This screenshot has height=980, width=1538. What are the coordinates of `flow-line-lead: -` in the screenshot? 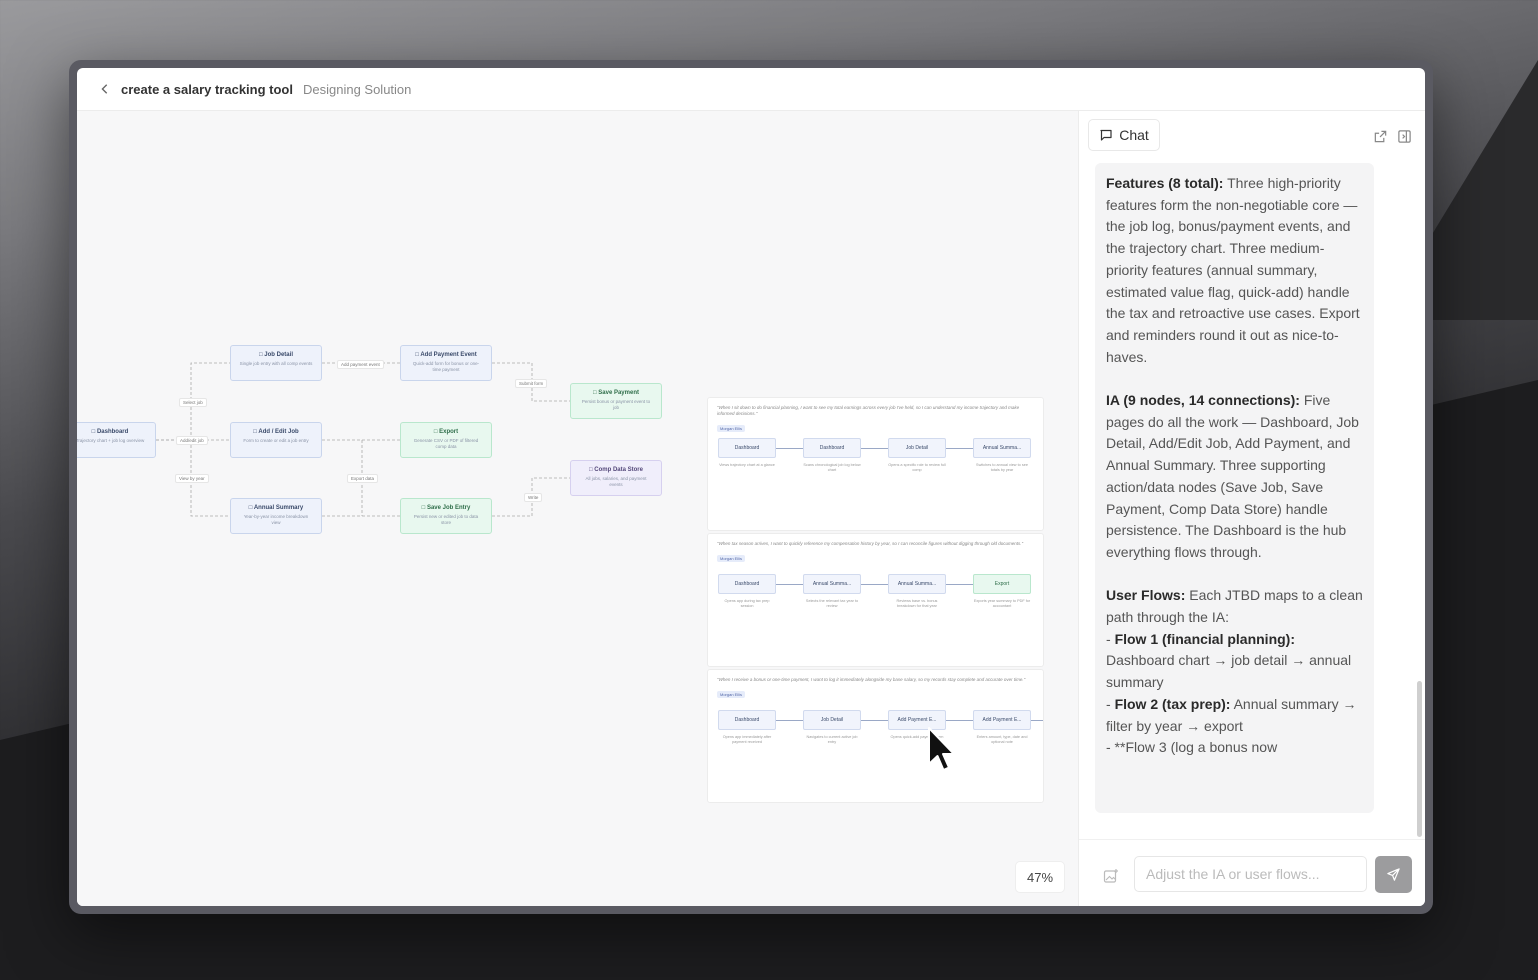 It's located at (1110, 638).